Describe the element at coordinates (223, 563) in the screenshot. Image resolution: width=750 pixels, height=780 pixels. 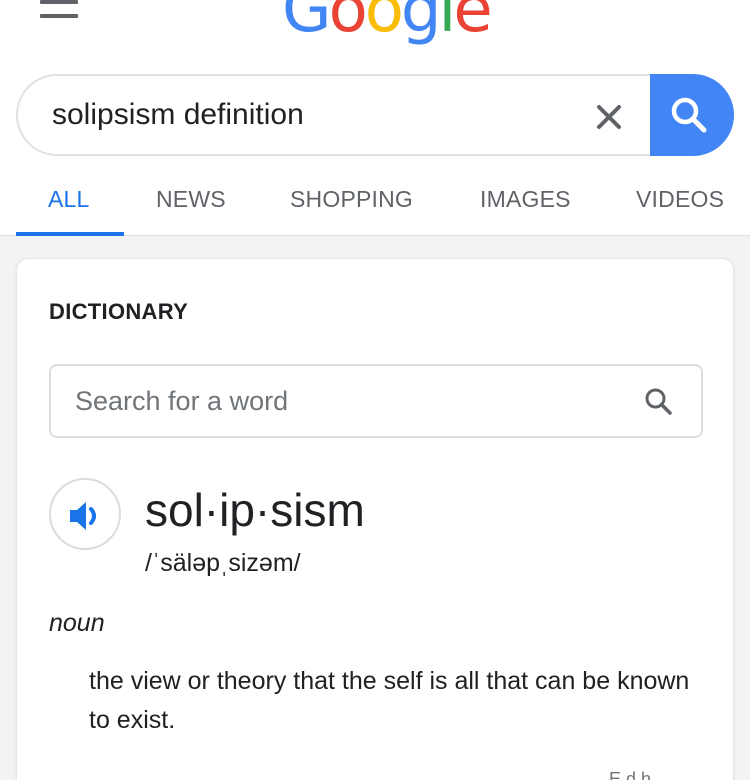
I see `pronunciation: /ˈsäləpˌsizəm/` at that location.